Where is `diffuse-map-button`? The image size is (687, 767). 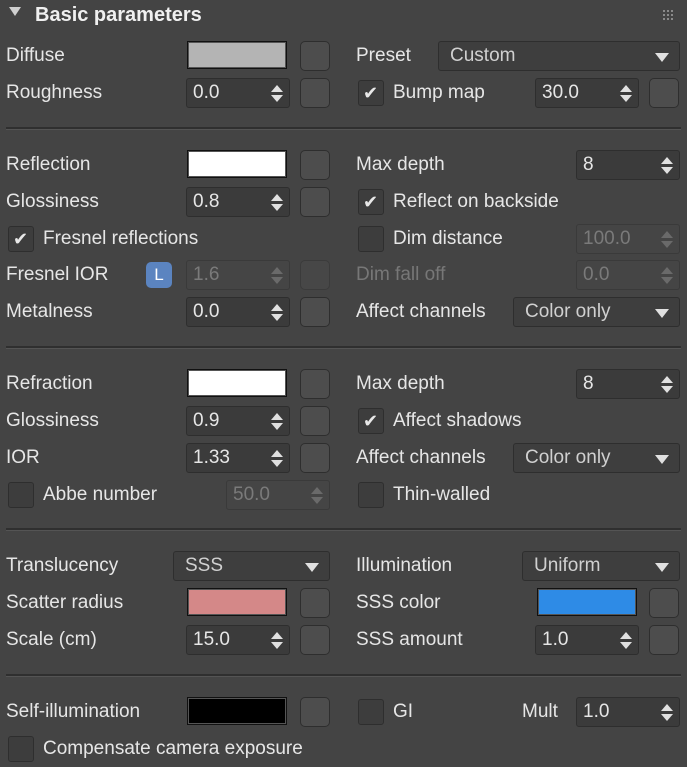 diffuse-map-button is located at coordinates (315, 56).